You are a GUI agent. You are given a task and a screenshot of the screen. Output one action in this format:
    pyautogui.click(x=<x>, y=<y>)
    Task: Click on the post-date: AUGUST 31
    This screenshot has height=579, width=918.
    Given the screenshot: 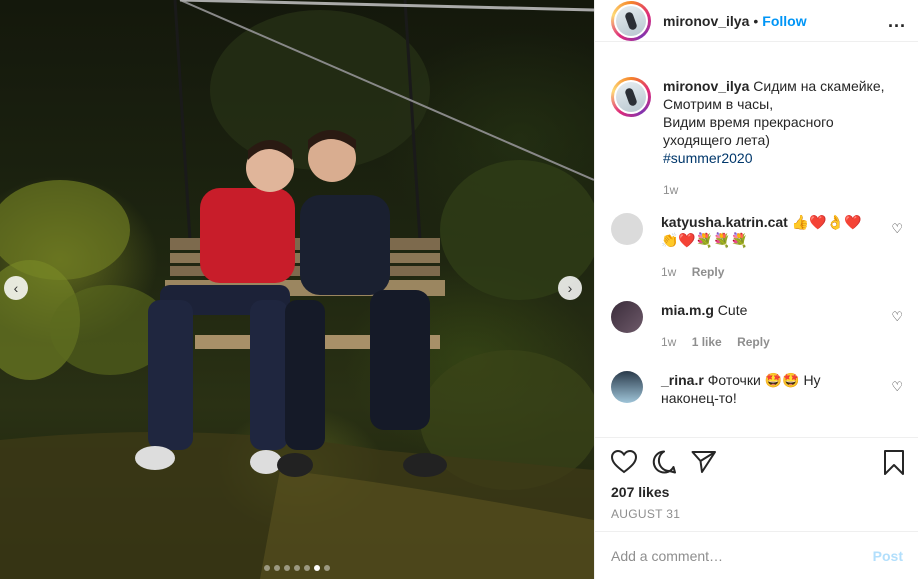 What is the action you would take?
    pyautogui.click(x=645, y=514)
    